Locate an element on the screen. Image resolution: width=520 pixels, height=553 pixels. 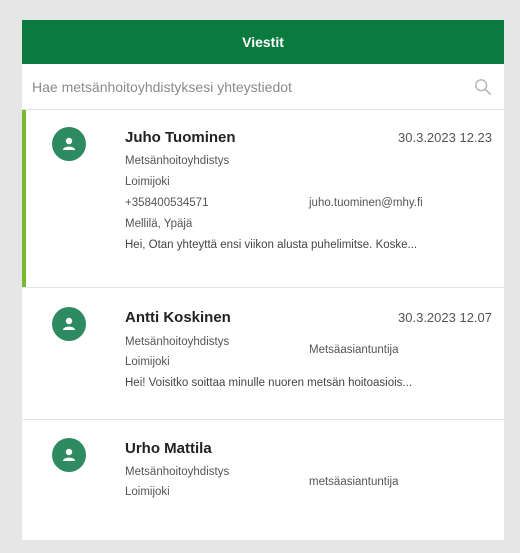
contact-name: Urho Mattila is located at coordinates (168, 448).